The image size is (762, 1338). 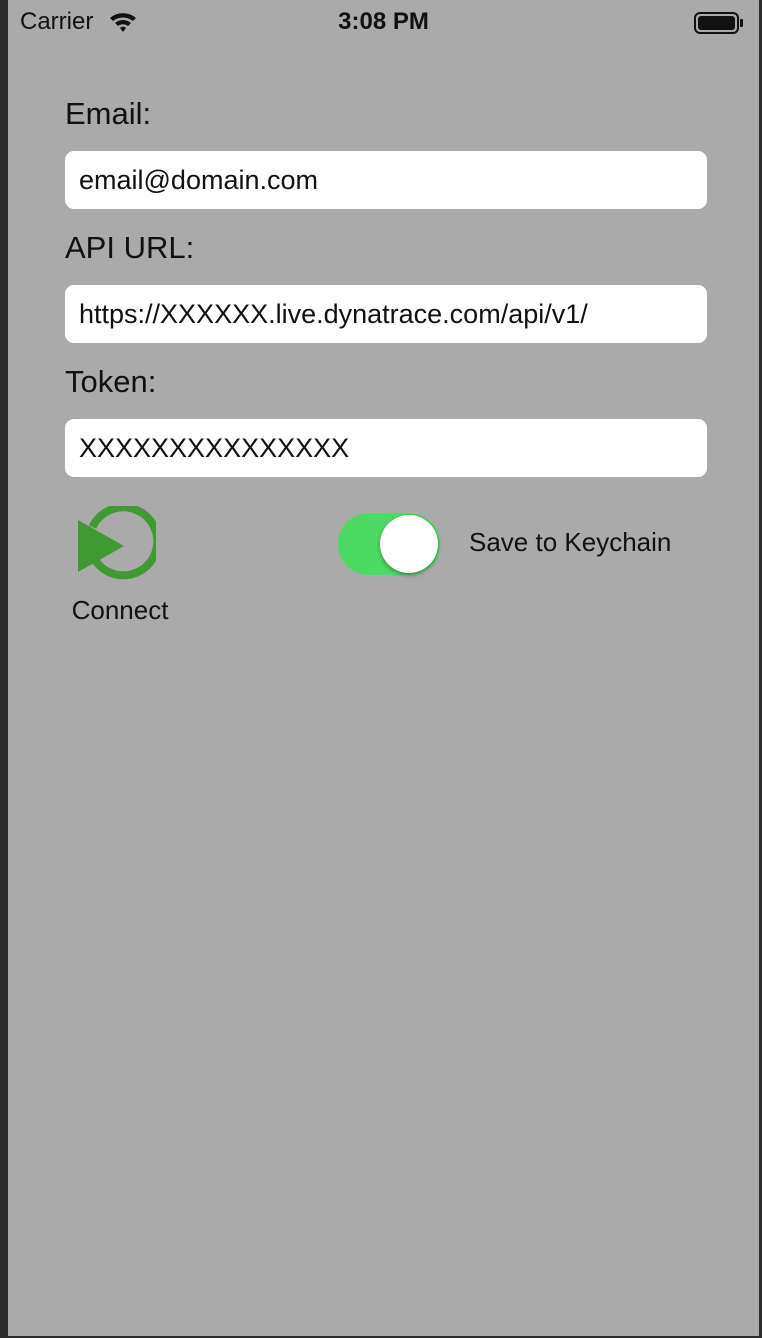 I want to click on connect-label: Connect, so click(x=120, y=610).